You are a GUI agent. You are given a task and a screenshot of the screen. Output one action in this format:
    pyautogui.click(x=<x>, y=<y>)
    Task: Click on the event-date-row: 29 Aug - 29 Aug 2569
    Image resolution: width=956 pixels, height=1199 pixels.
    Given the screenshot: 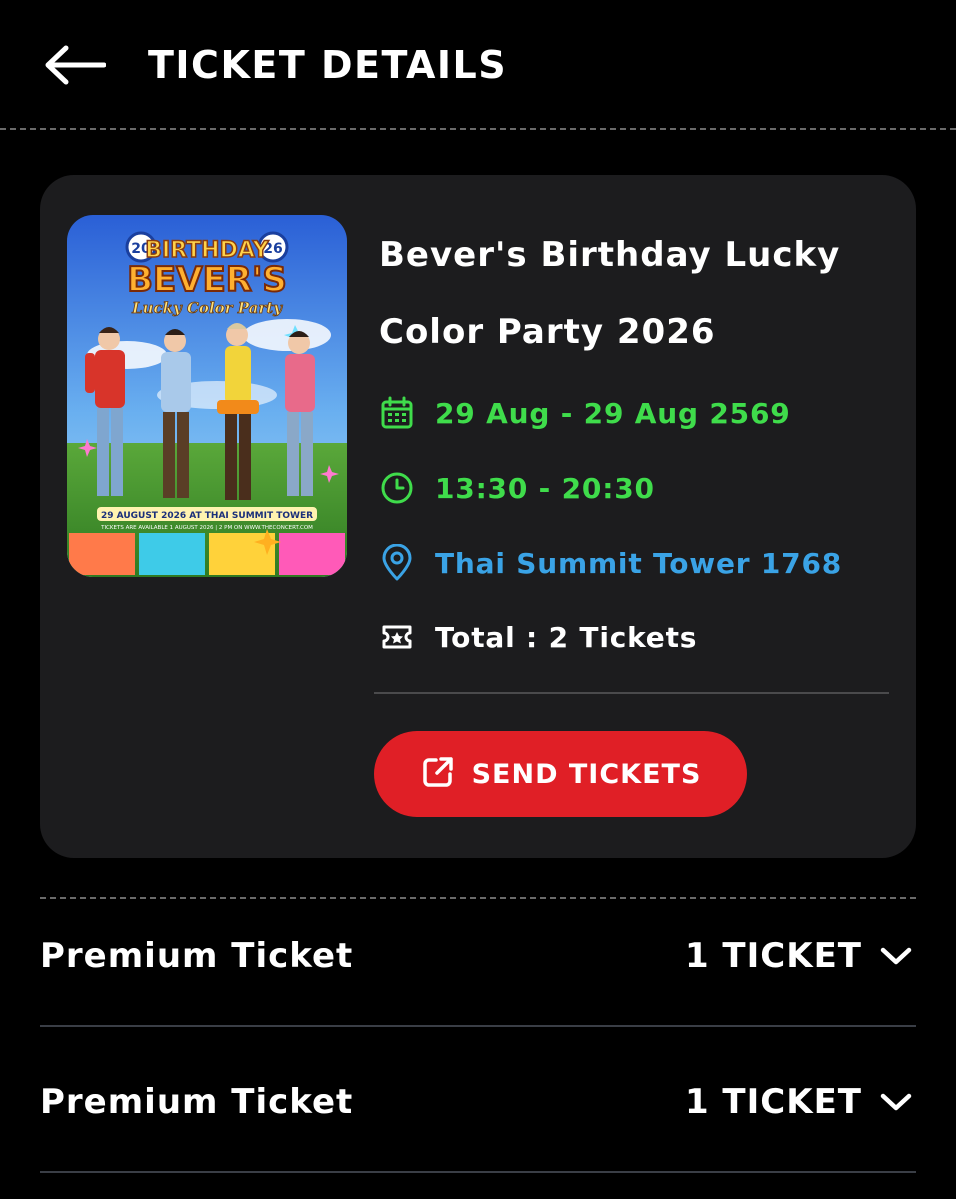 What is the action you would take?
    pyautogui.click(x=585, y=413)
    